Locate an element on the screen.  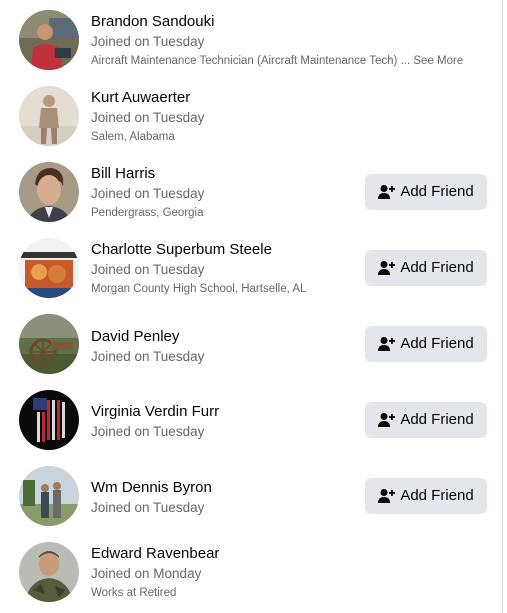
member-detail: Works at Retired is located at coordinates (134, 593).